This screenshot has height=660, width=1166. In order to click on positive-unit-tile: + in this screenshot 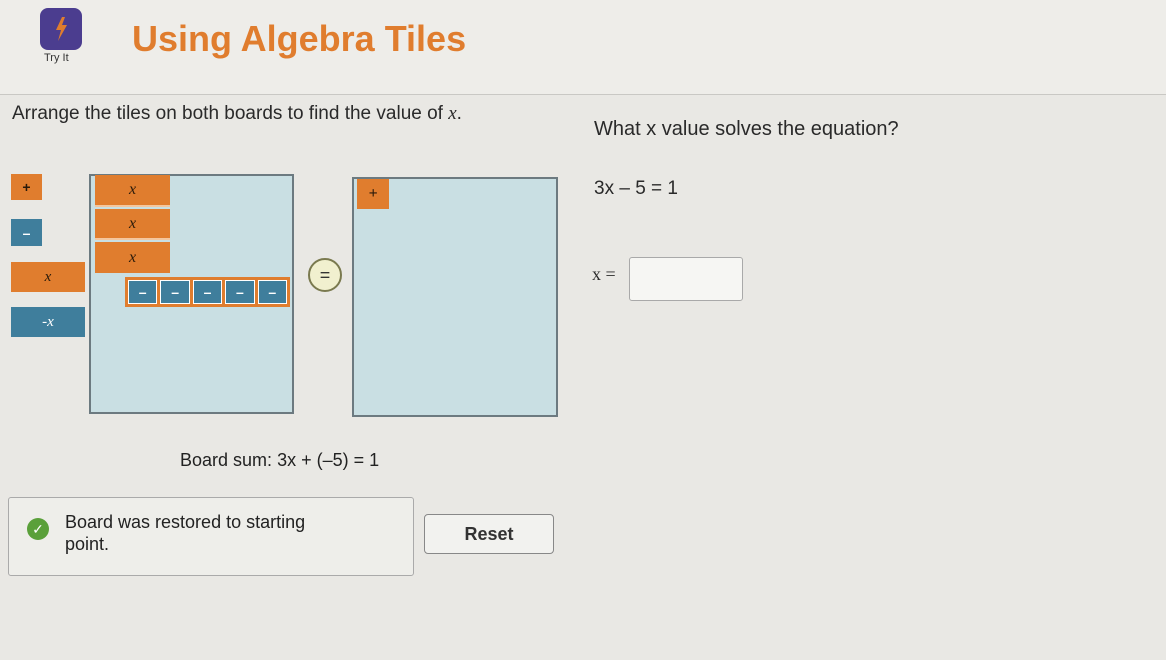, I will do `click(373, 194)`.